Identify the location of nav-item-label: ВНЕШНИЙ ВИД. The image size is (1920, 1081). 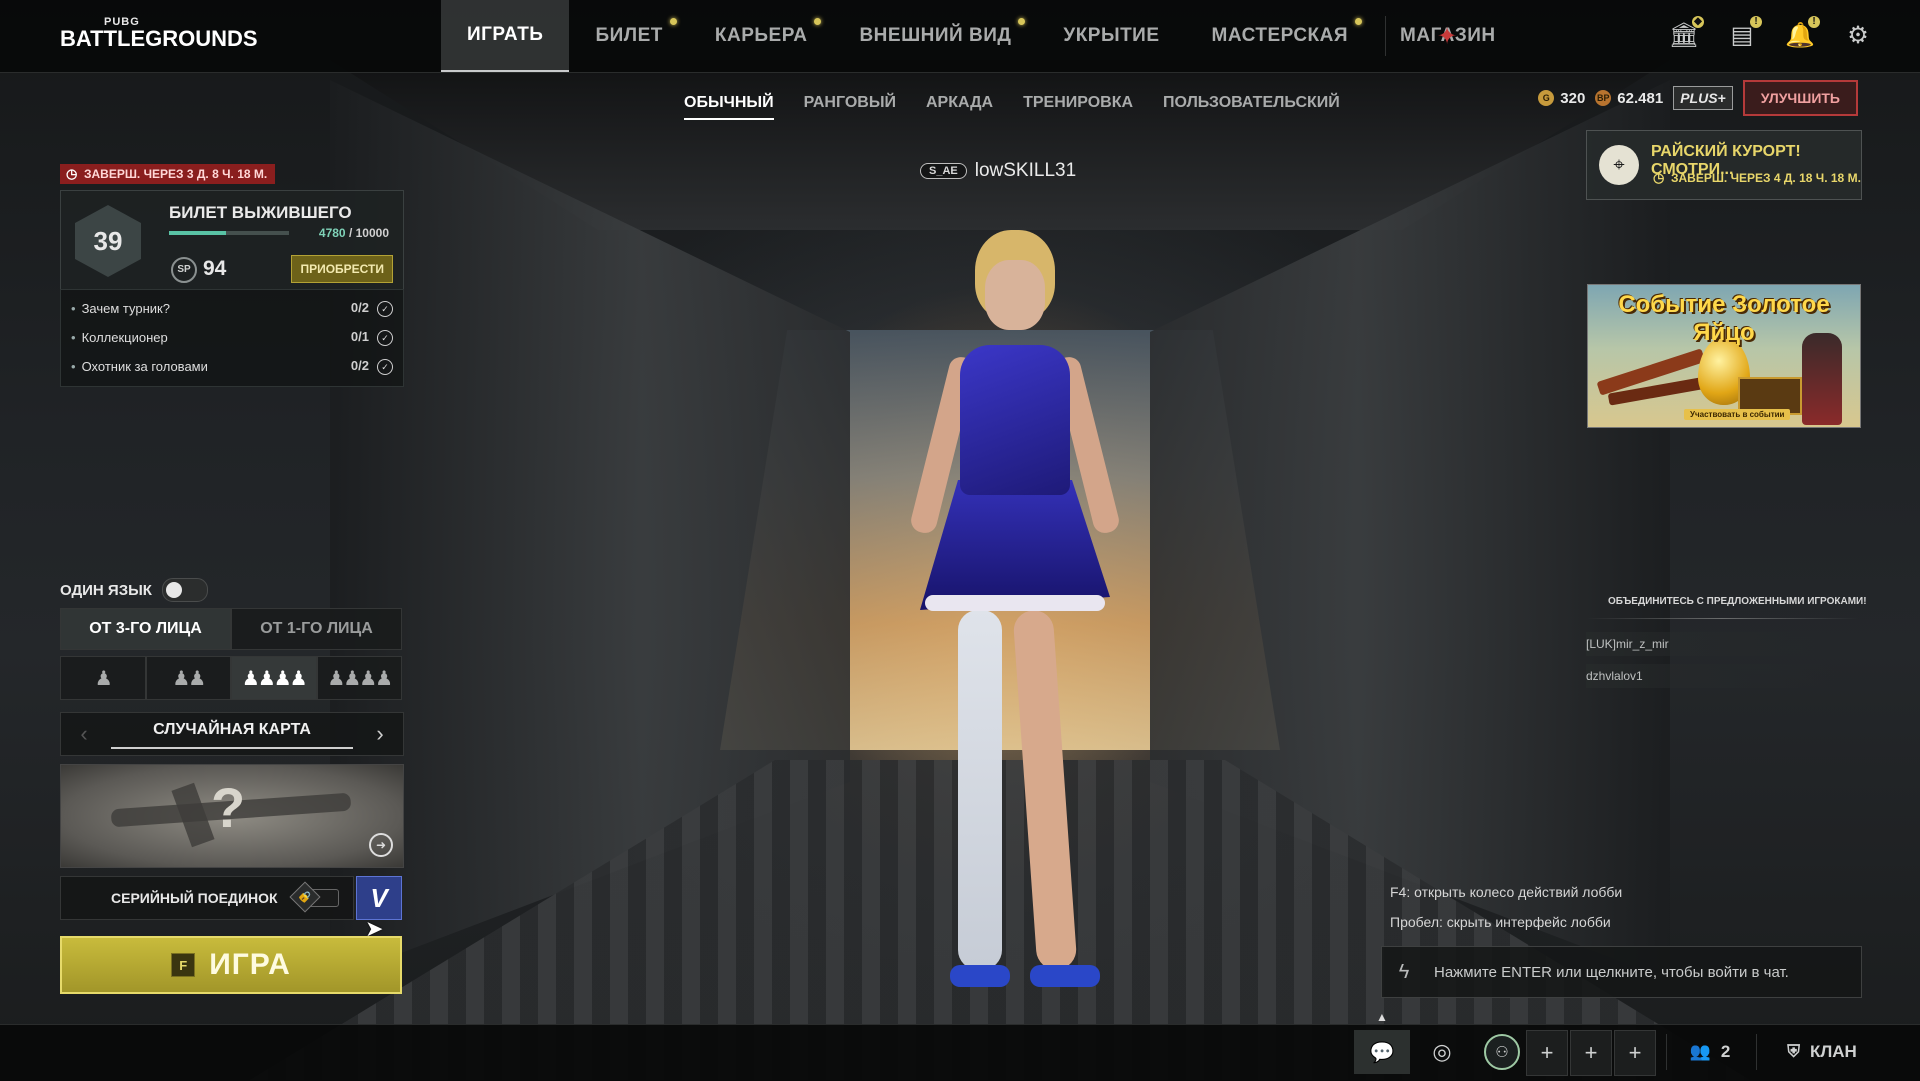
(935, 35).